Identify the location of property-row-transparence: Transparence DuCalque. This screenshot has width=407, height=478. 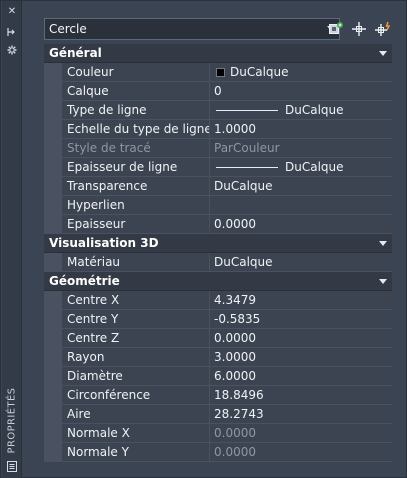
(218, 186).